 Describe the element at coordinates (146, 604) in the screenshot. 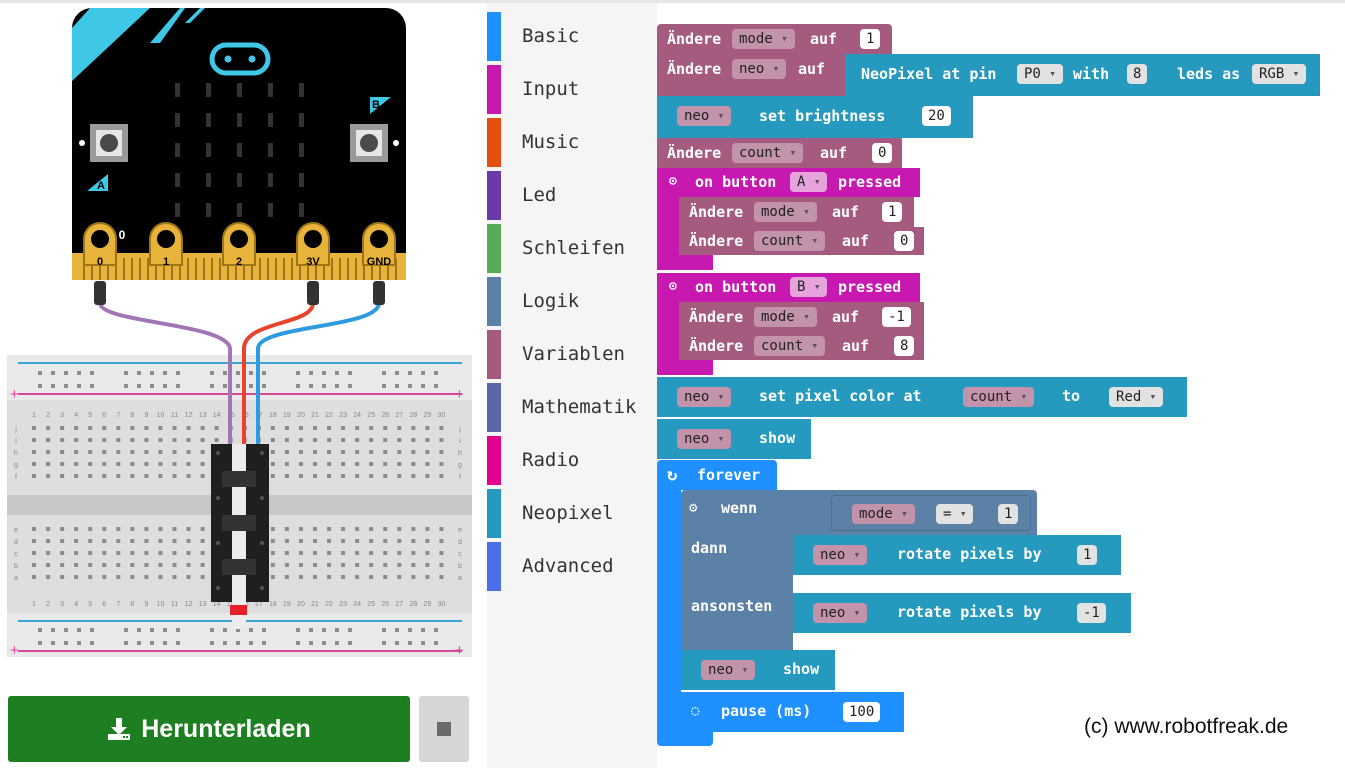

I see `bb-column-label: 9` at that location.